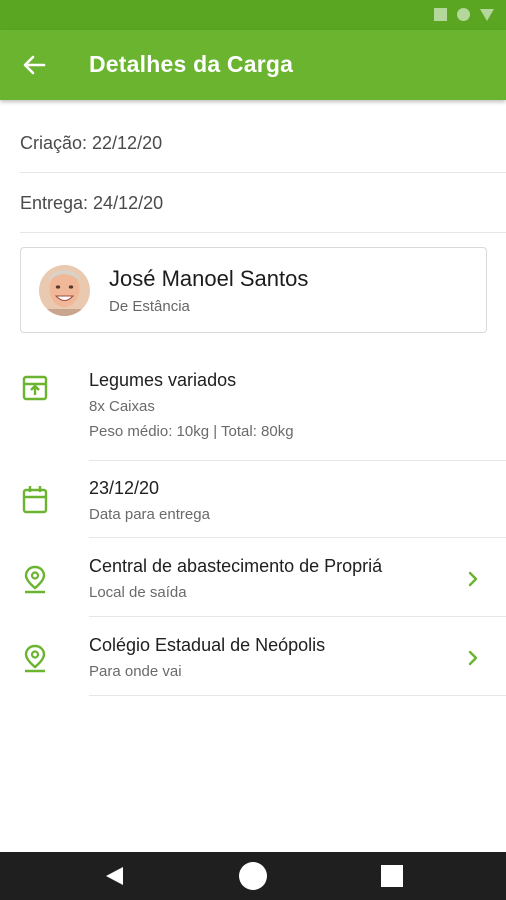  What do you see at coordinates (191, 64) in the screenshot?
I see `page-title: Detalhes da Carga` at bounding box center [191, 64].